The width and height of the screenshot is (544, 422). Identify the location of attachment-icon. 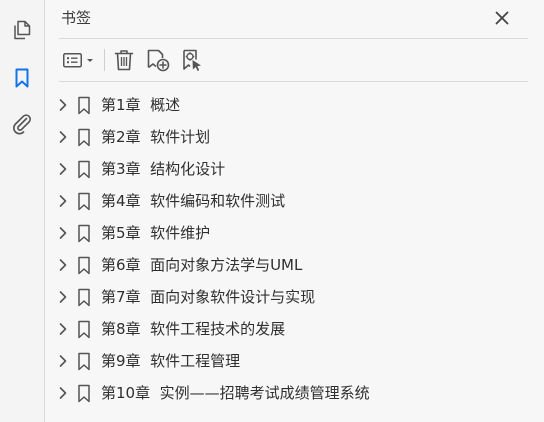
(22, 124).